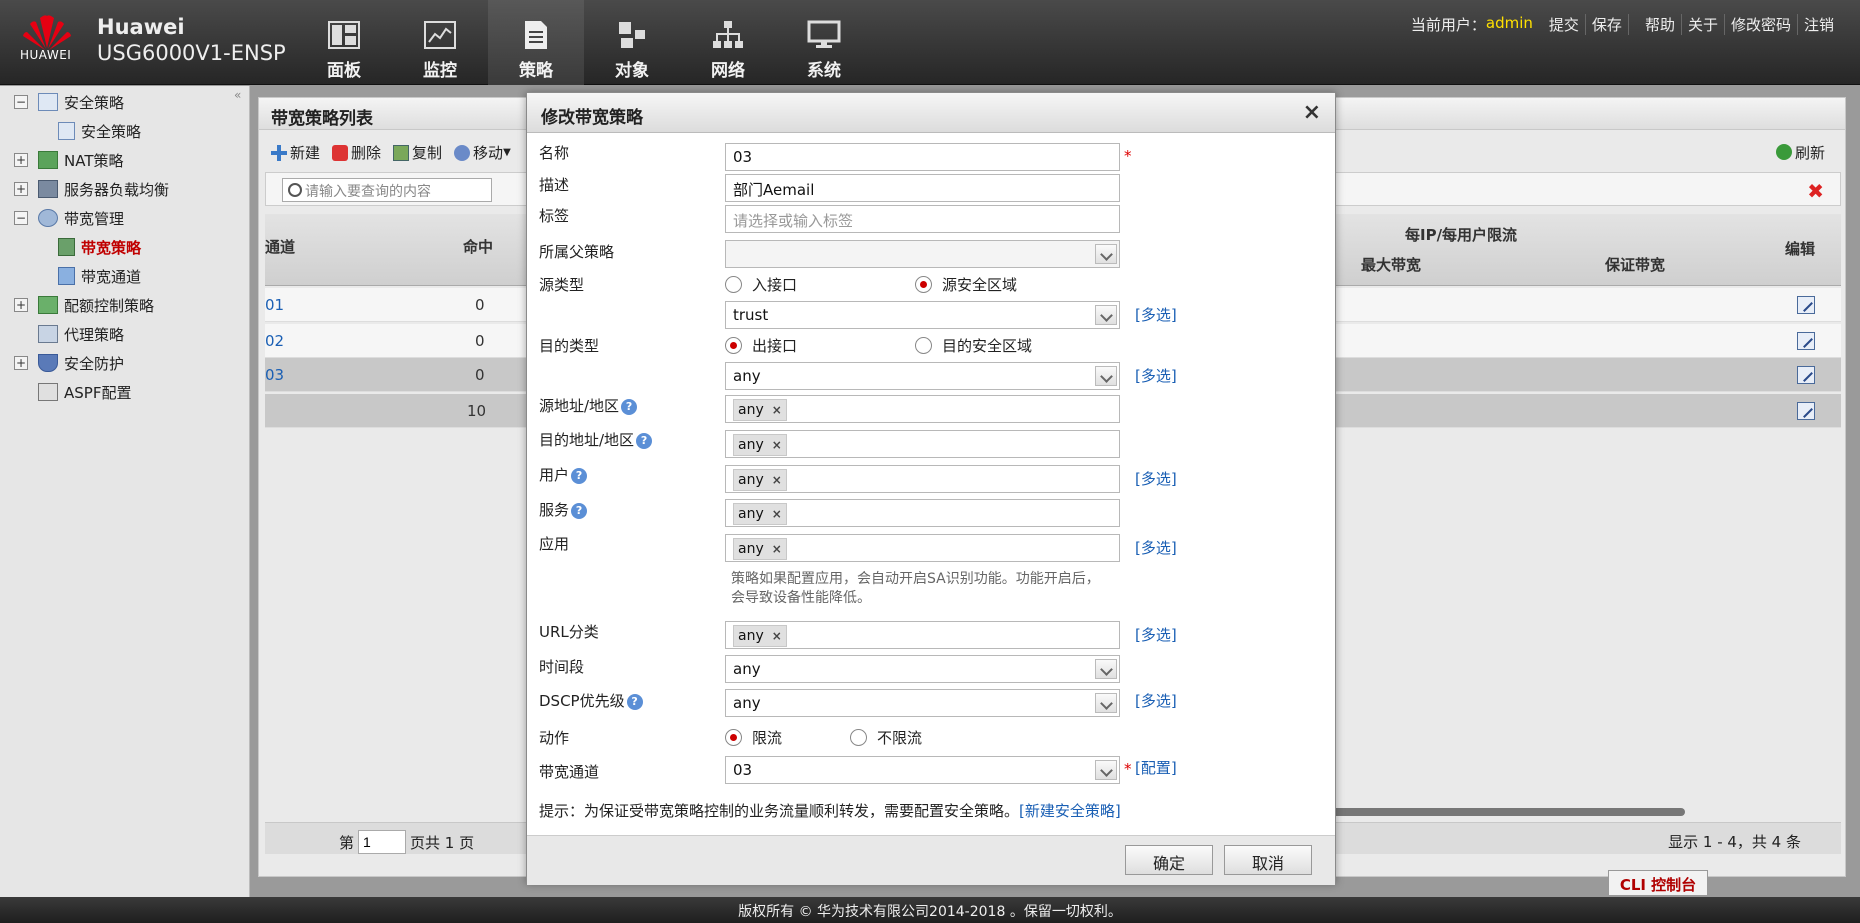  Describe the element at coordinates (99, 247) in the screenshot. I see `tree-bandwidth-policy: 带宽策略` at that location.